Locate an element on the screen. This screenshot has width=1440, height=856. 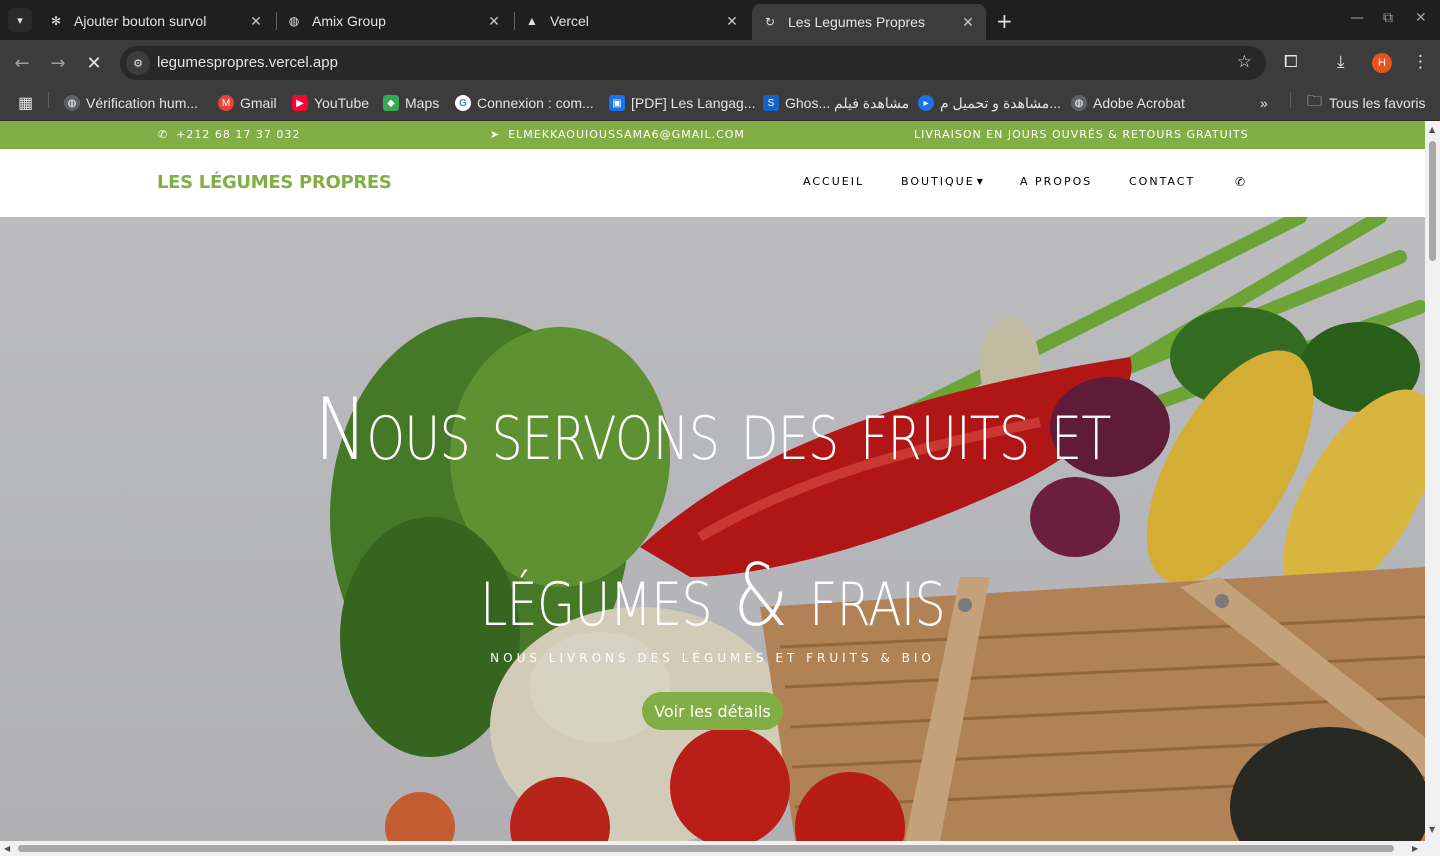
tab-search-button: ▾ is located at coordinates (20, 20).